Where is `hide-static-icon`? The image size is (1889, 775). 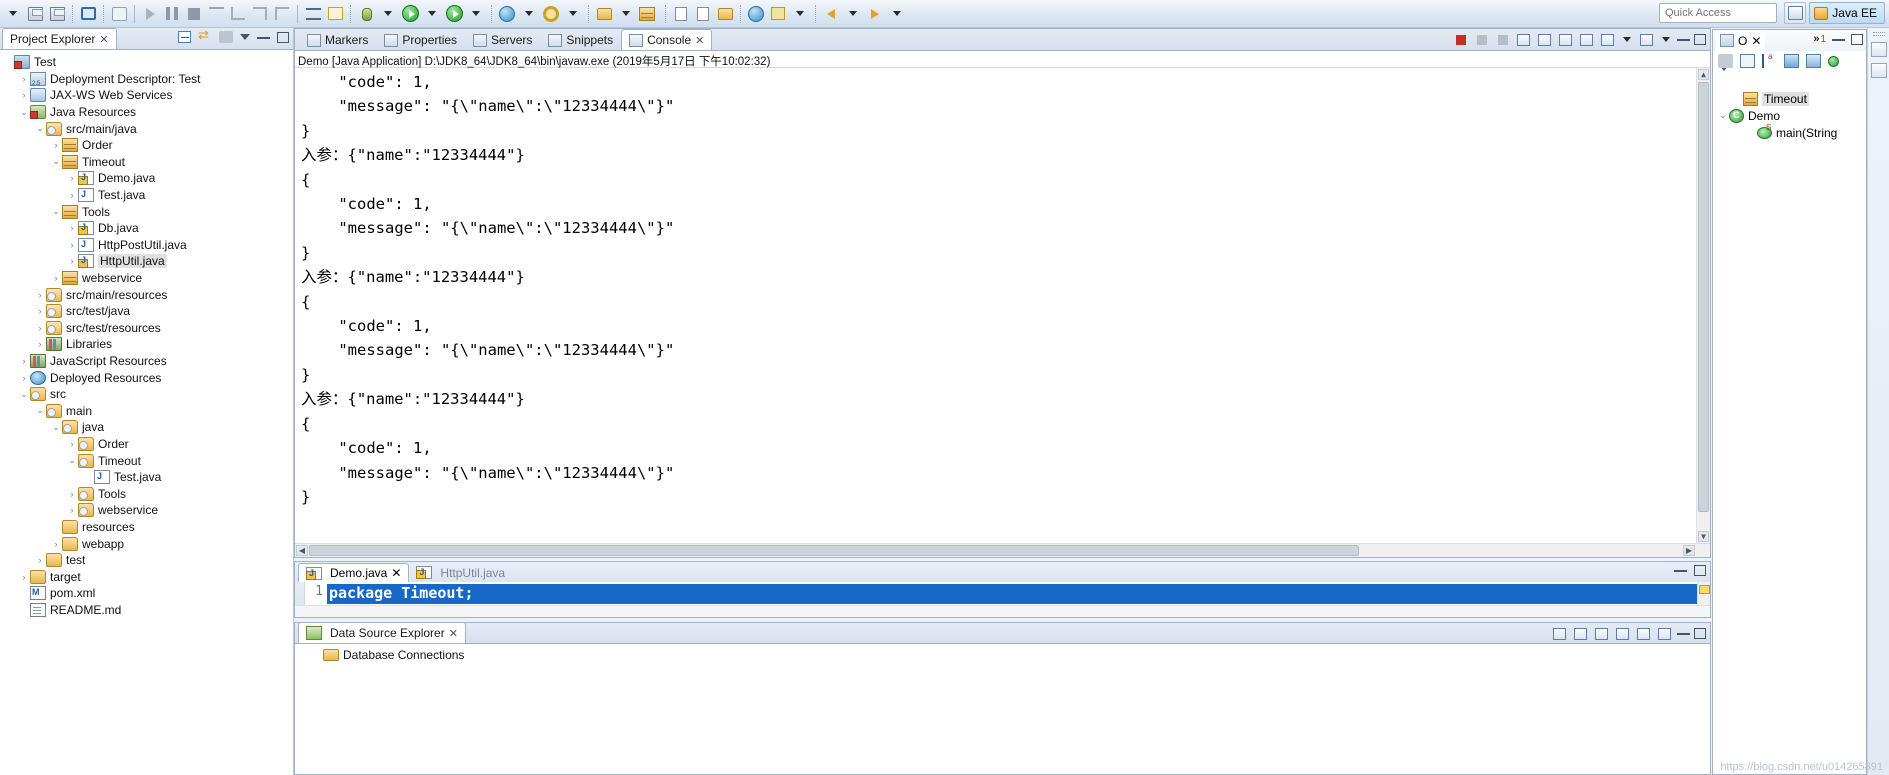
hide-static-icon is located at coordinates (1791, 61).